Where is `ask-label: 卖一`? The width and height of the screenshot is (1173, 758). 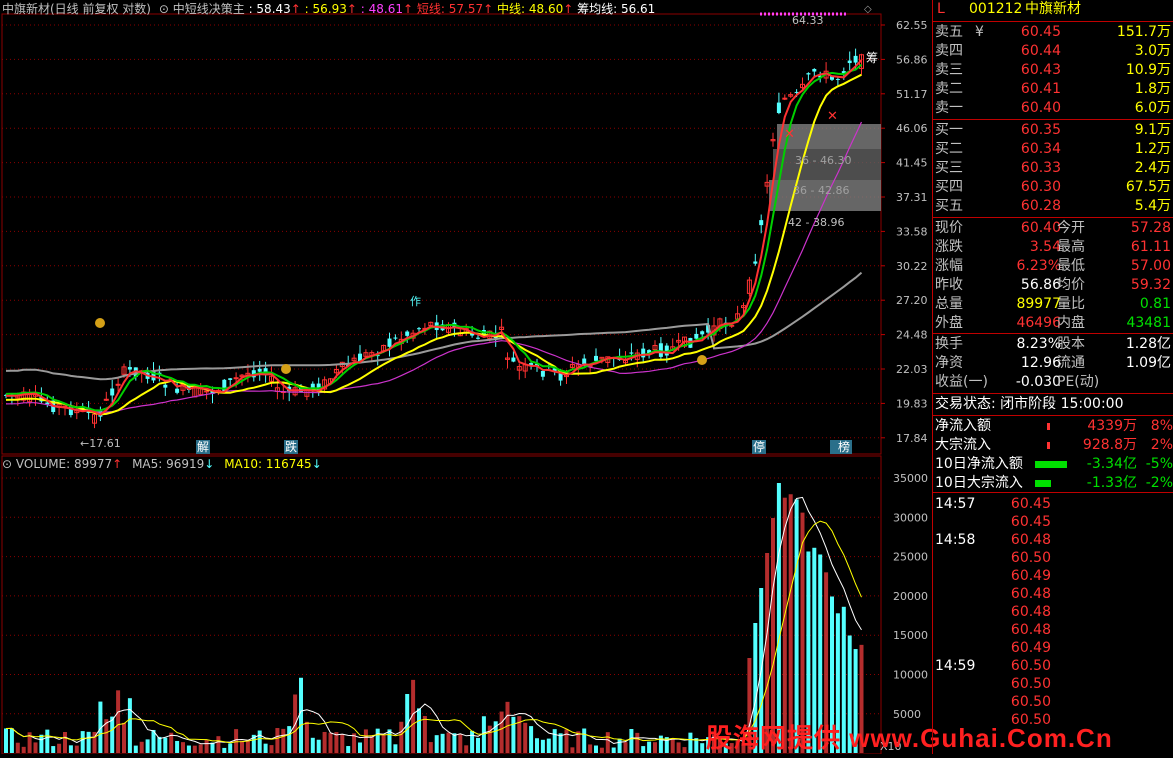 ask-label: 卖一 is located at coordinates (949, 108).